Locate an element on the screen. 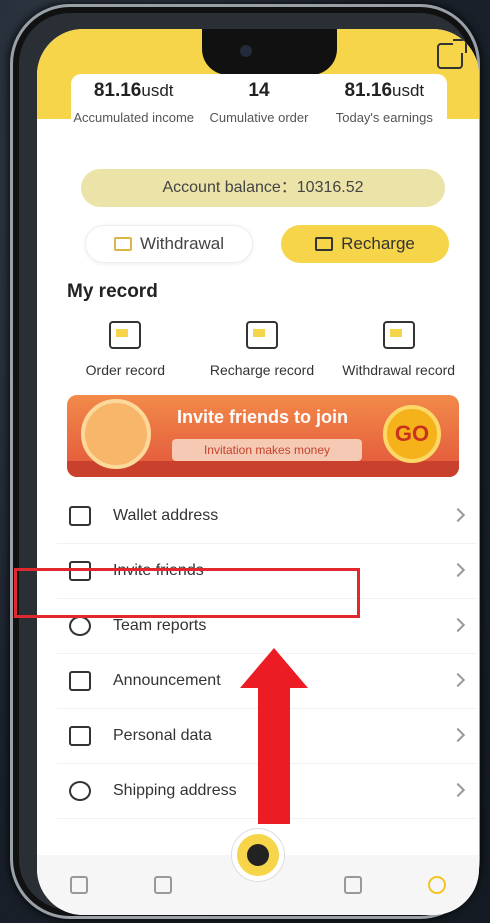  profile-tab-icon is located at coordinates (437, 885).